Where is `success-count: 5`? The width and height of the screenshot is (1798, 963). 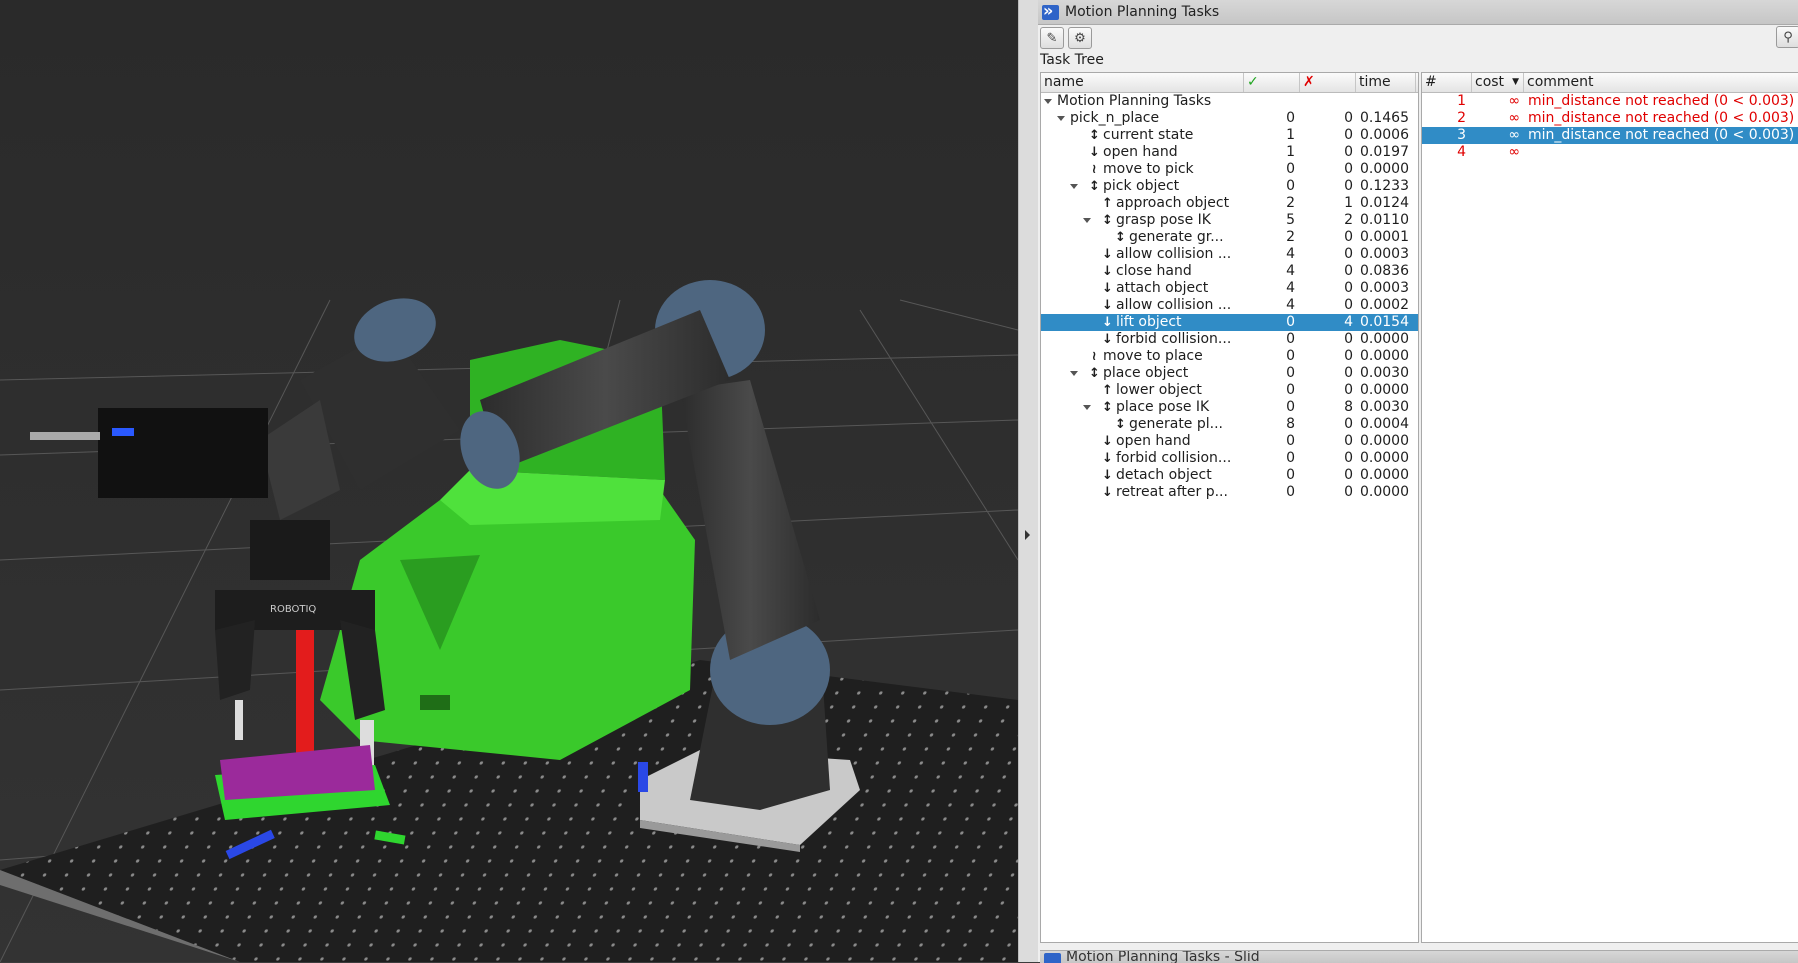 success-count: 5 is located at coordinates (1290, 220).